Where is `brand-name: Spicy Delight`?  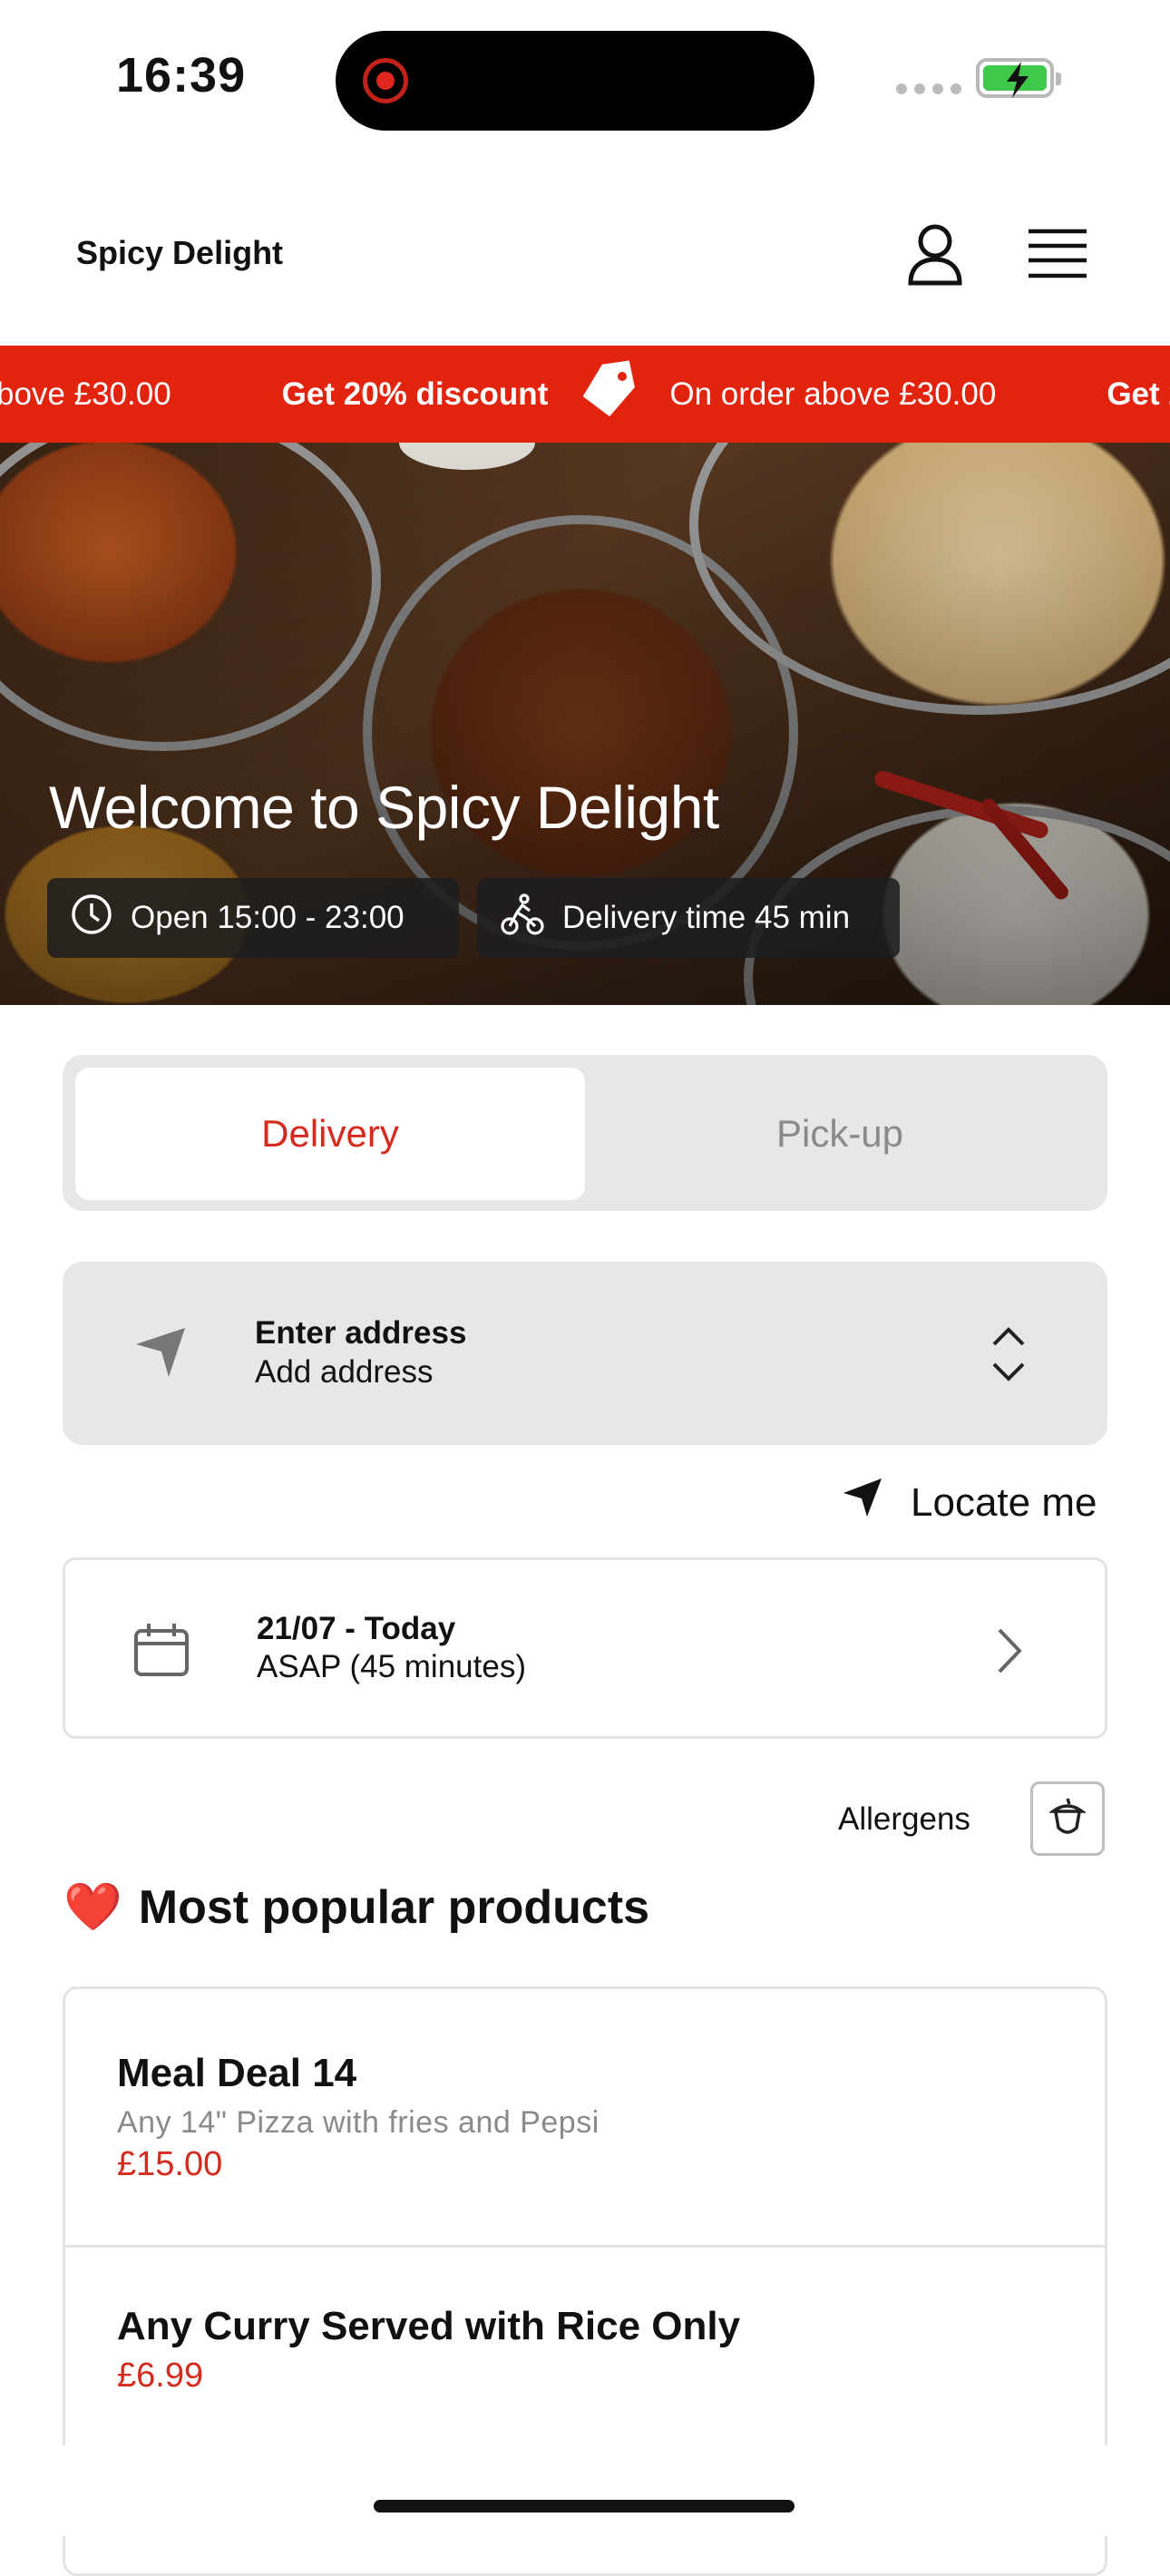 brand-name: Spicy Delight is located at coordinates (179, 253).